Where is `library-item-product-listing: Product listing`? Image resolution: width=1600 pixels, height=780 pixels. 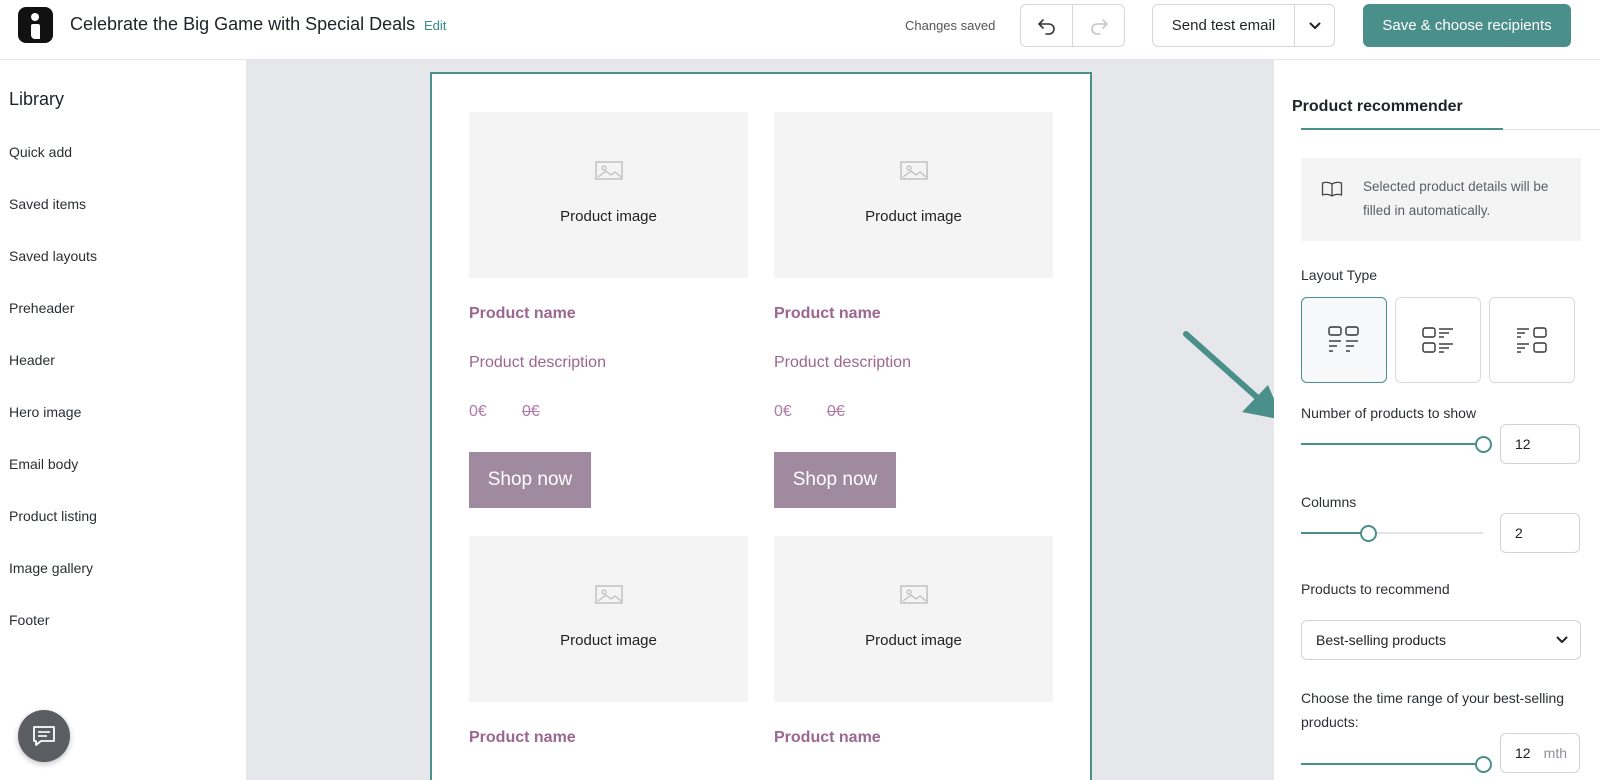
library-item-product-listing: Product listing is located at coordinates (53, 516).